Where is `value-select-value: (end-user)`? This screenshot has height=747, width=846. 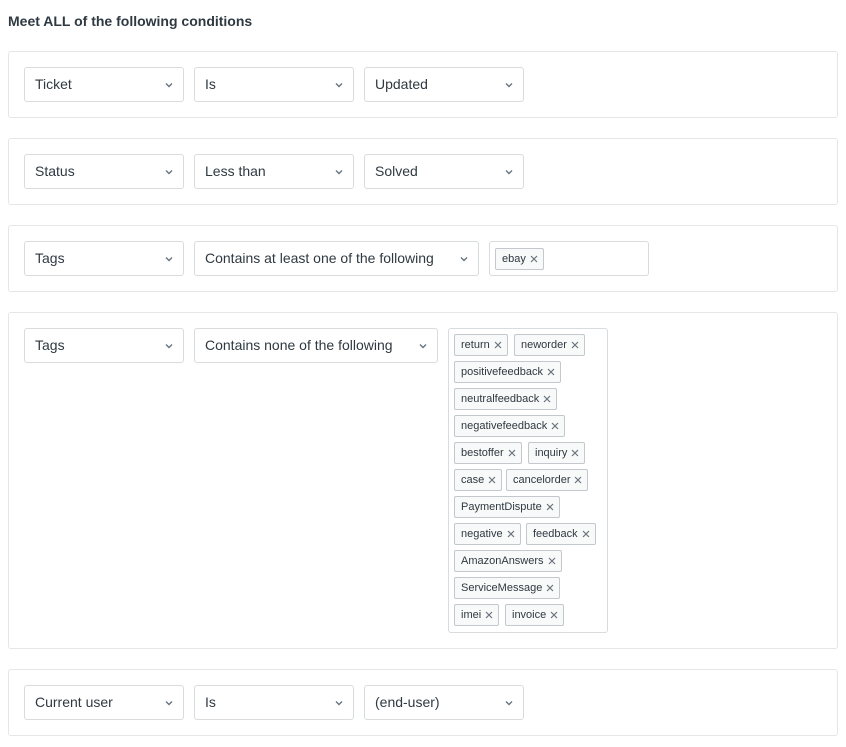
value-select-value: (end-user) is located at coordinates (407, 702).